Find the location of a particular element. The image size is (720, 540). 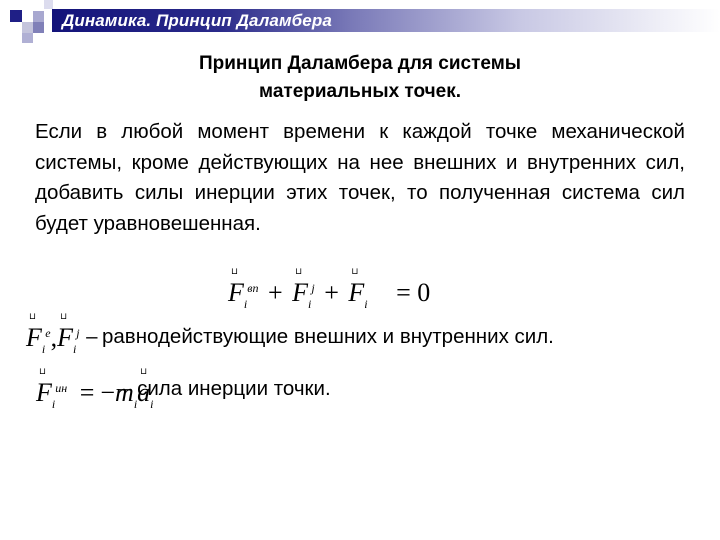

slide-title-line2: материальных точек. is located at coordinates (360, 91).